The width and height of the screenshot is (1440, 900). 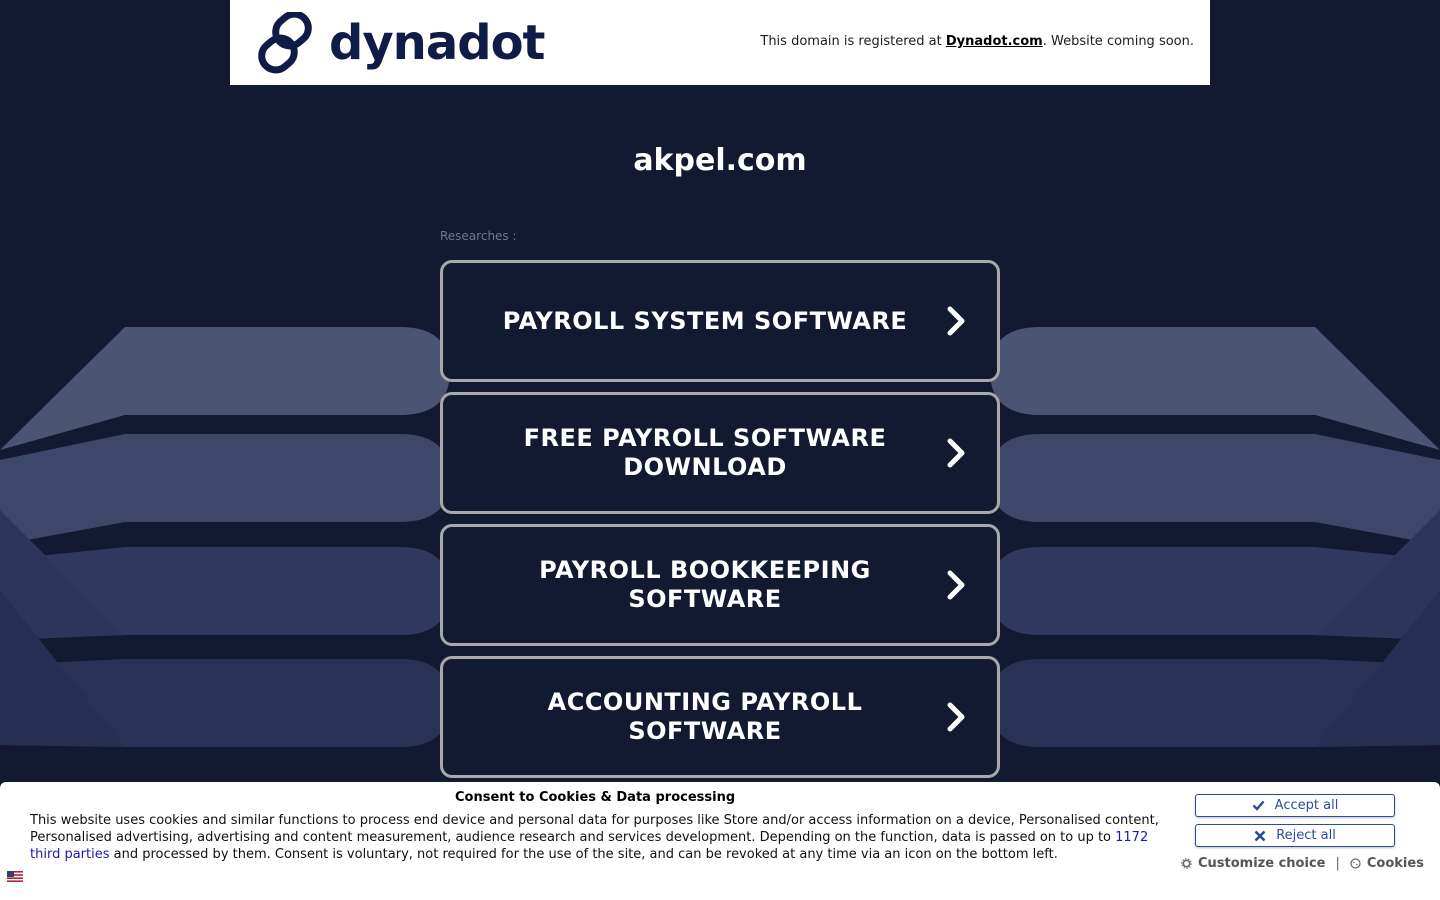 I want to click on gear-icon, so click(x=1186, y=863).